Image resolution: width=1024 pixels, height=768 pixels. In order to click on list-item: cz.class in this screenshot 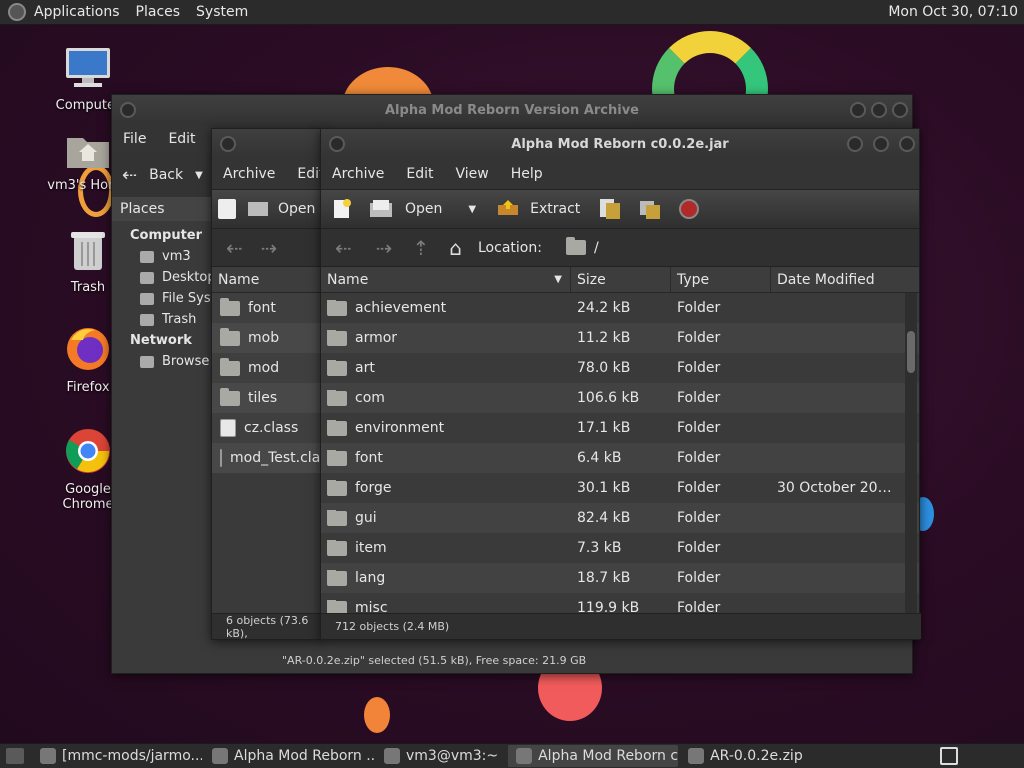, I will do `click(267, 428)`.